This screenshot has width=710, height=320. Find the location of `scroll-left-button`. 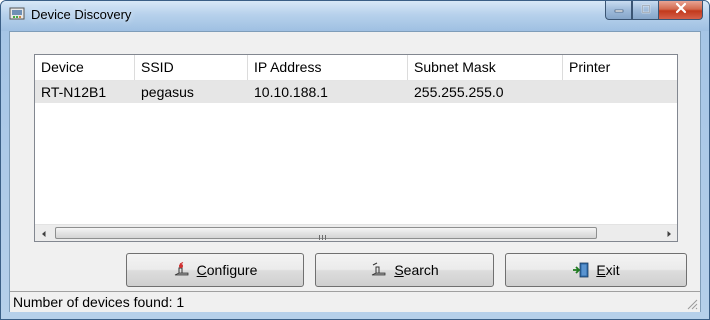

scroll-left-button is located at coordinates (43, 233).